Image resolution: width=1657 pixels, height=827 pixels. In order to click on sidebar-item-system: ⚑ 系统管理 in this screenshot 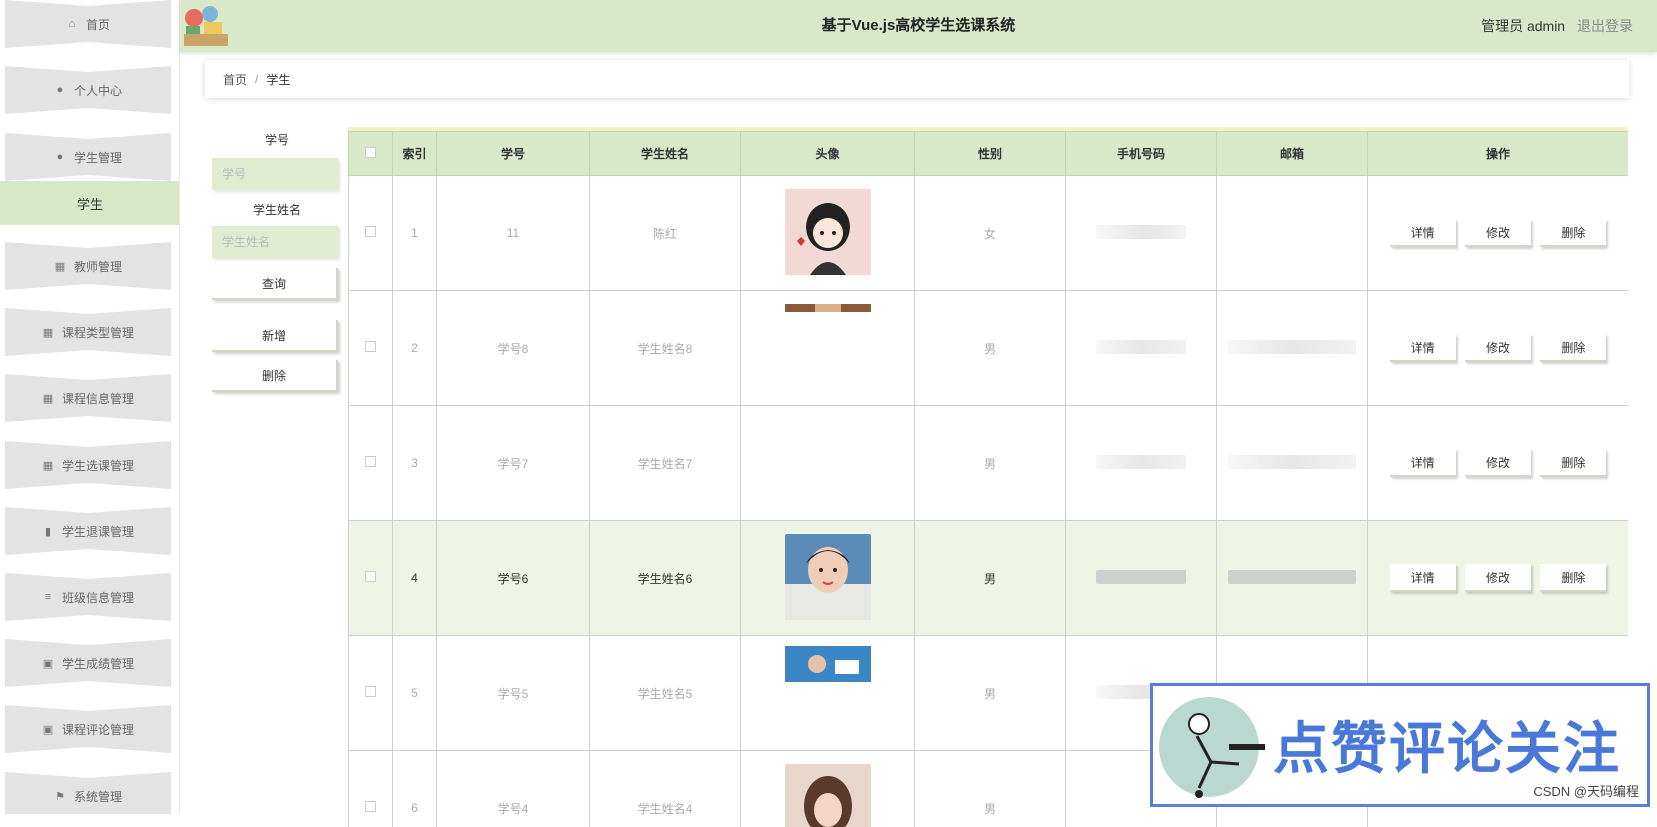, I will do `click(88, 793)`.